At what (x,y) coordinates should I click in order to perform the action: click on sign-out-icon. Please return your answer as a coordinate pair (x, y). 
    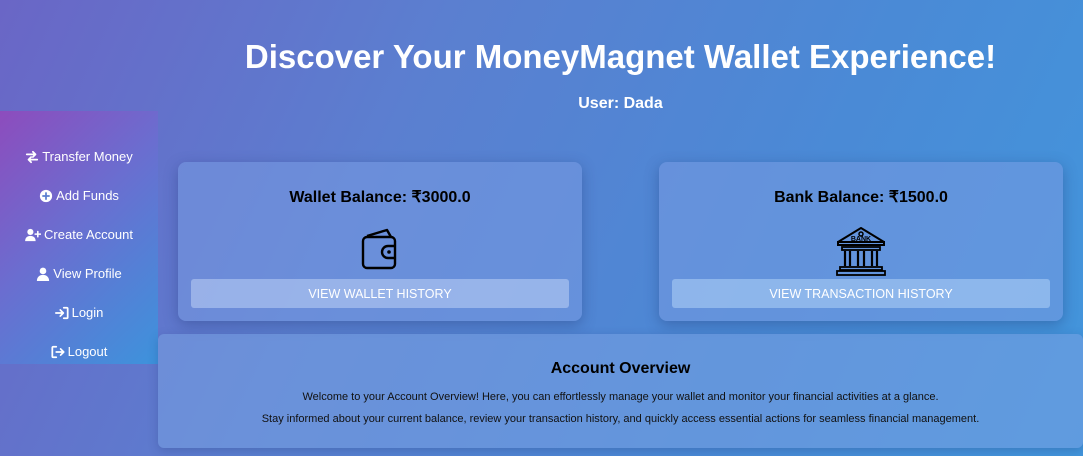
    Looking at the image, I should click on (58, 352).